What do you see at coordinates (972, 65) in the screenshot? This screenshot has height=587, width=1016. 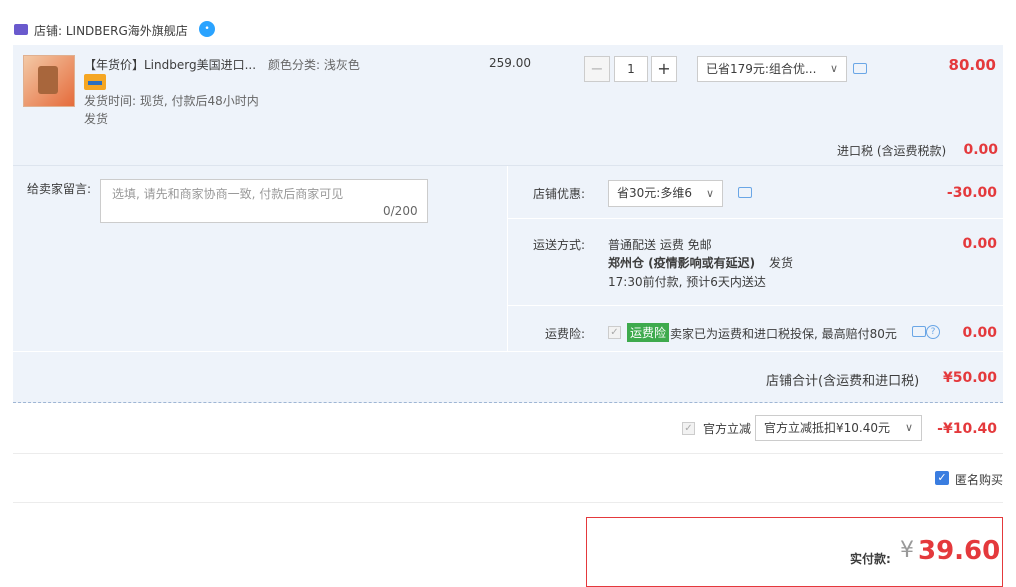 I see `item-subtotal: 80.00` at bounding box center [972, 65].